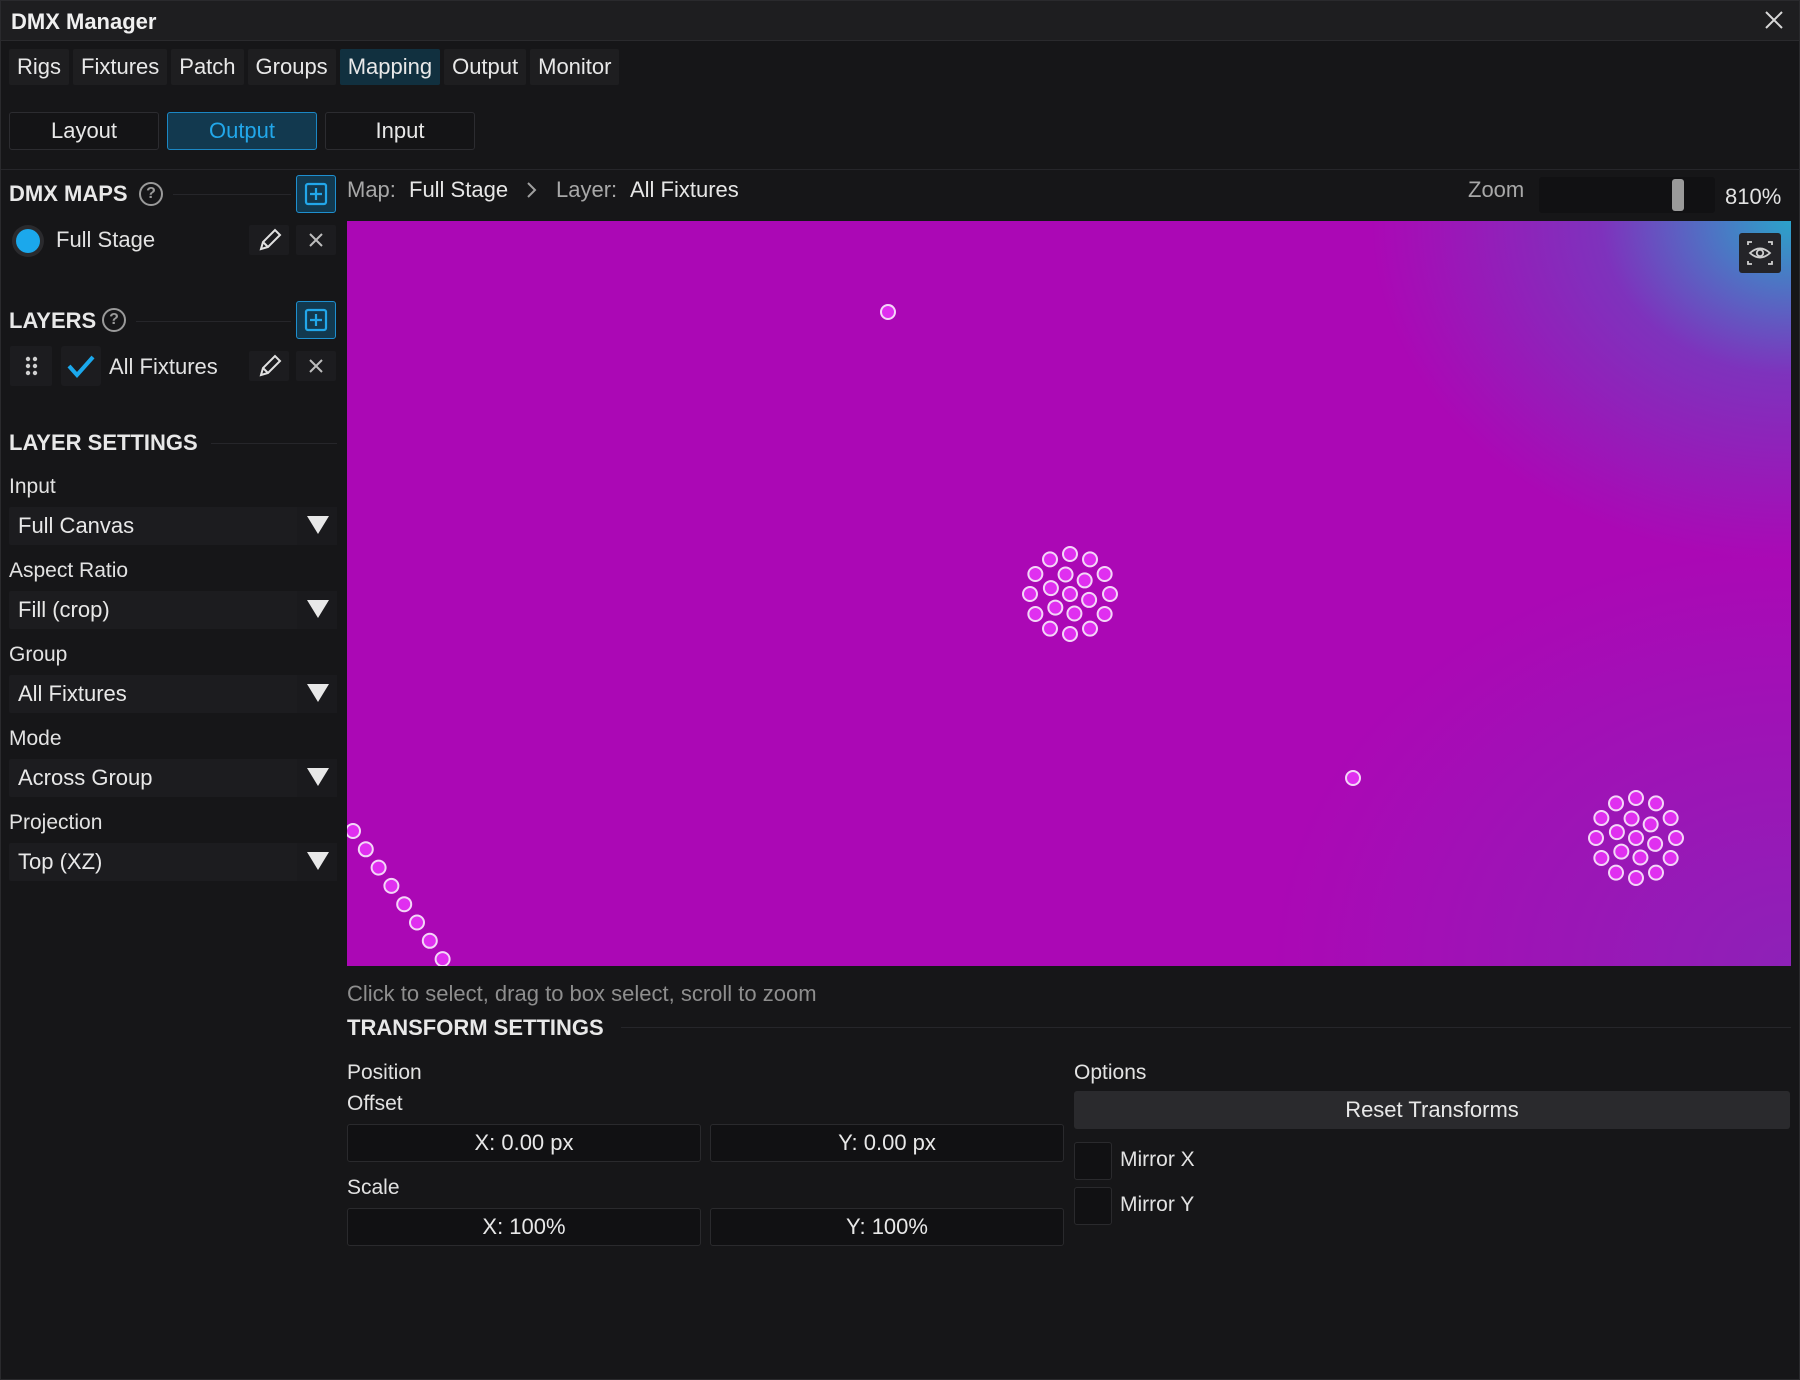 The width and height of the screenshot is (1800, 1380). What do you see at coordinates (81, 366) in the screenshot?
I see `layer-visible-checkbox` at bounding box center [81, 366].